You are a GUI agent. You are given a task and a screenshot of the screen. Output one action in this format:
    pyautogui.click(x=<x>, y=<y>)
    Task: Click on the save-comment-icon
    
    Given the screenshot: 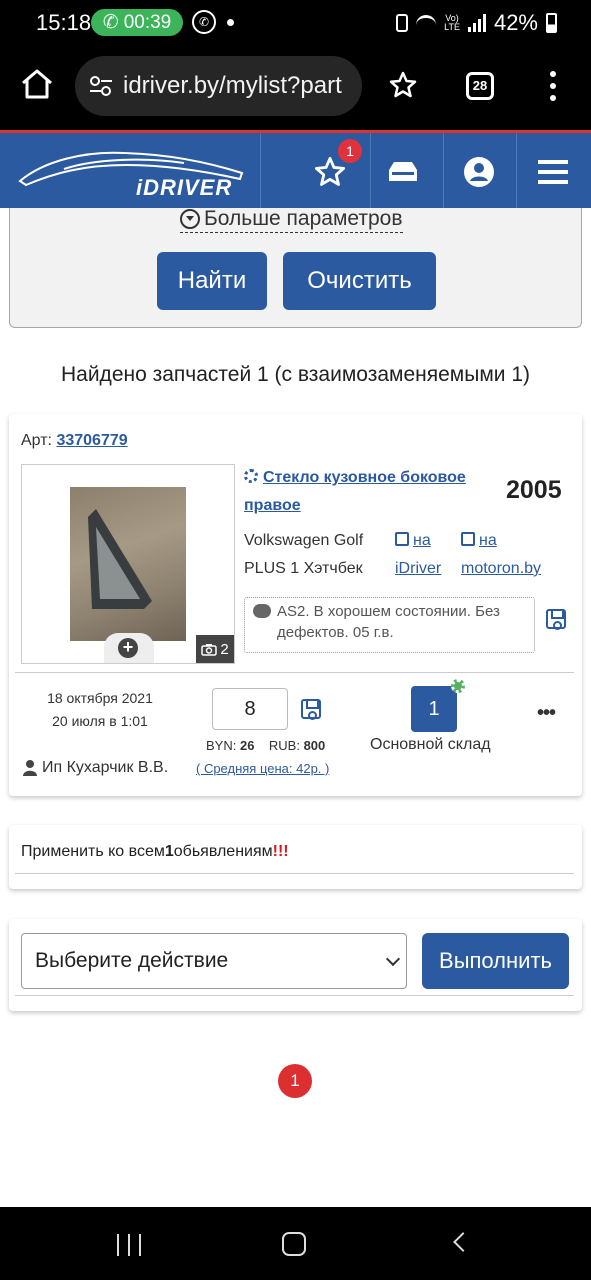 What is the action you would take?
    pyautogui.click(x=556, y=619)
    